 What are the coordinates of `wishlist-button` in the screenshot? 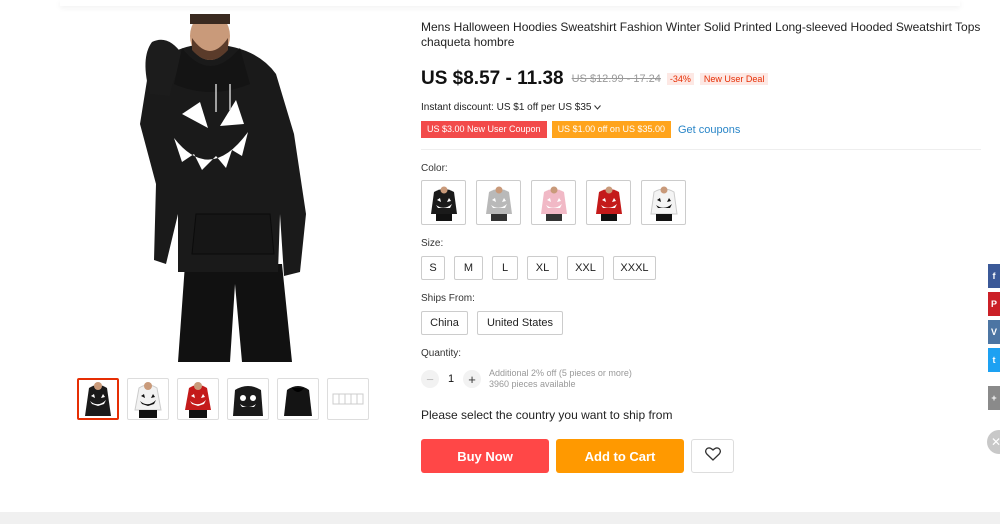 It's located at (712, 456).